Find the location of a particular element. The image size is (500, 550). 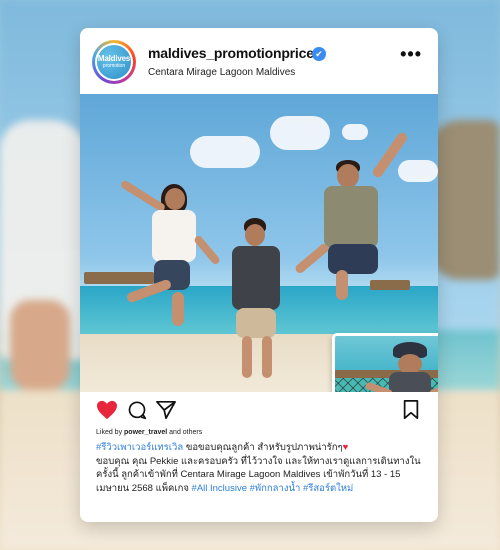

username: maldives_promotionprice is located at coordinates (231, 53).